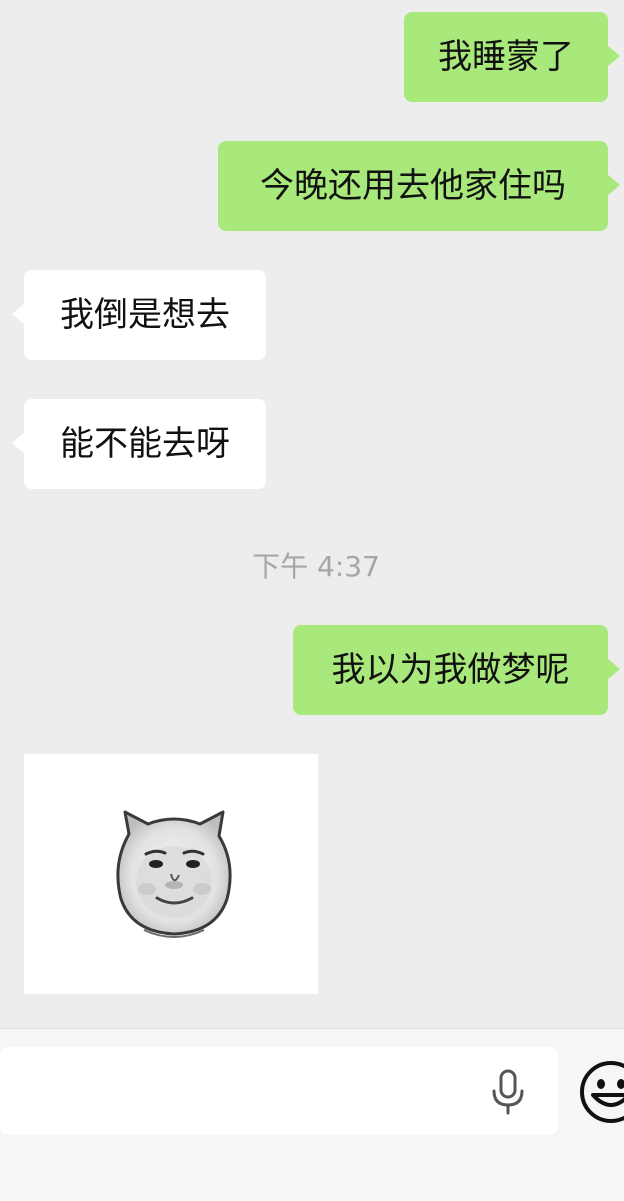  I want to click on message-input, so click(279, 1091).